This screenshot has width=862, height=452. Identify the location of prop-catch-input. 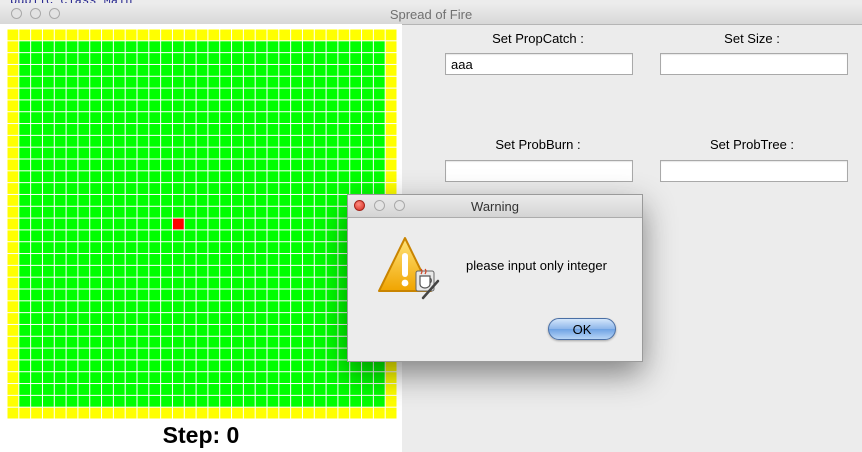
(539, 64).